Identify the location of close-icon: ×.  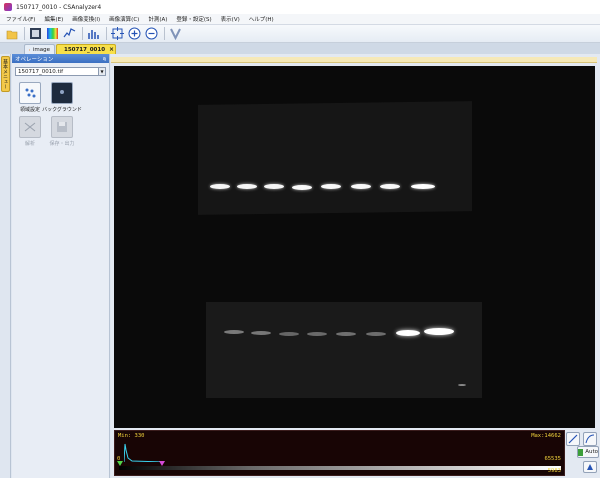
(111, 49).